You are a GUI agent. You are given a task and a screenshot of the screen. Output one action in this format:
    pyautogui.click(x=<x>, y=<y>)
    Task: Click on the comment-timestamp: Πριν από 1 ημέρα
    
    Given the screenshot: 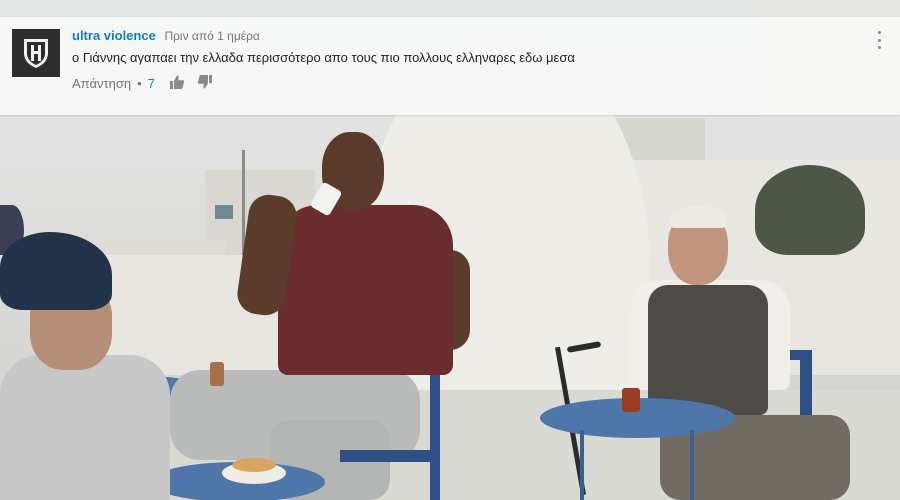 What is the action you would take?
    pyautogui.click(x=211, y=36)
    